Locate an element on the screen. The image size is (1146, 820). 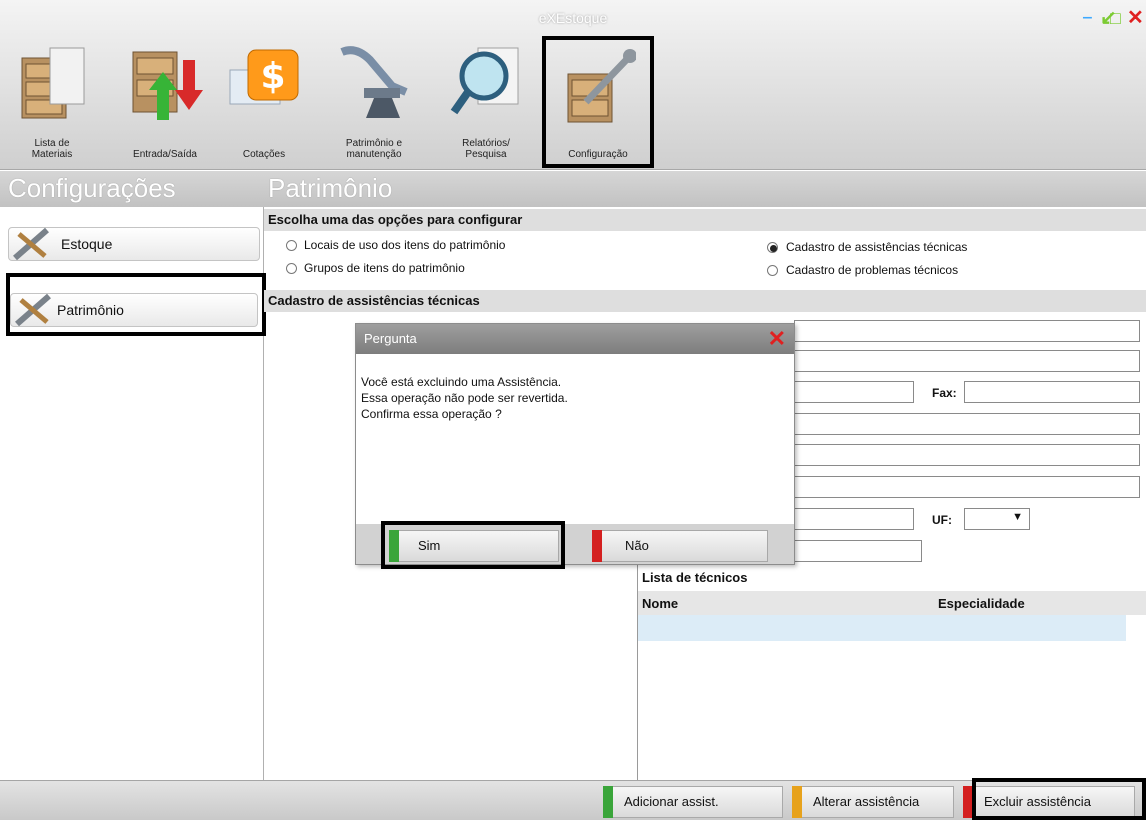
radio-label: Locais de uso dos itens do patrimônio is located at coordinates (405, 245).